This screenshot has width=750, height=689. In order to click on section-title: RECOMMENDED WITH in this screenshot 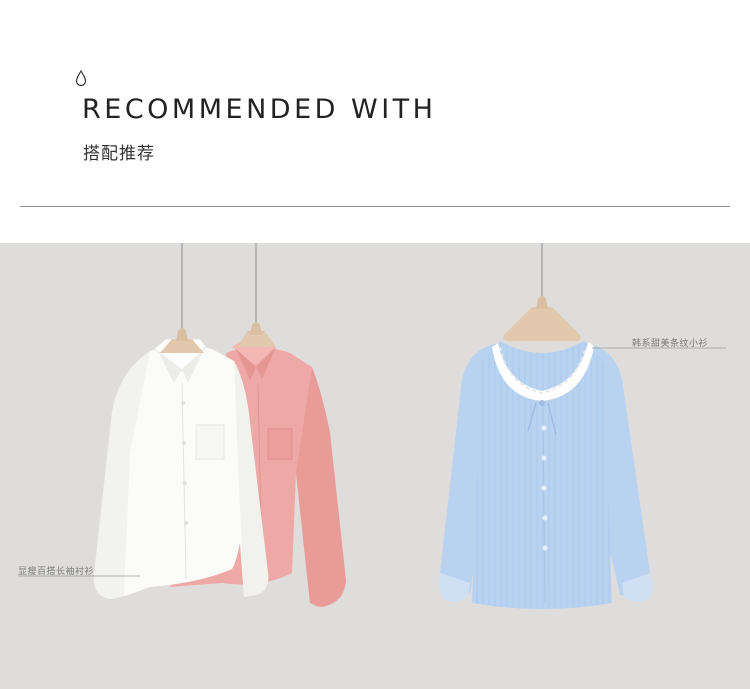, I will do `click(259, 109)`.